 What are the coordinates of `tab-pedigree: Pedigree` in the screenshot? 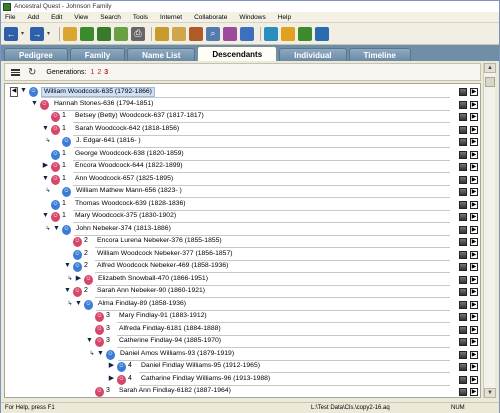 It's located at (36, 54).